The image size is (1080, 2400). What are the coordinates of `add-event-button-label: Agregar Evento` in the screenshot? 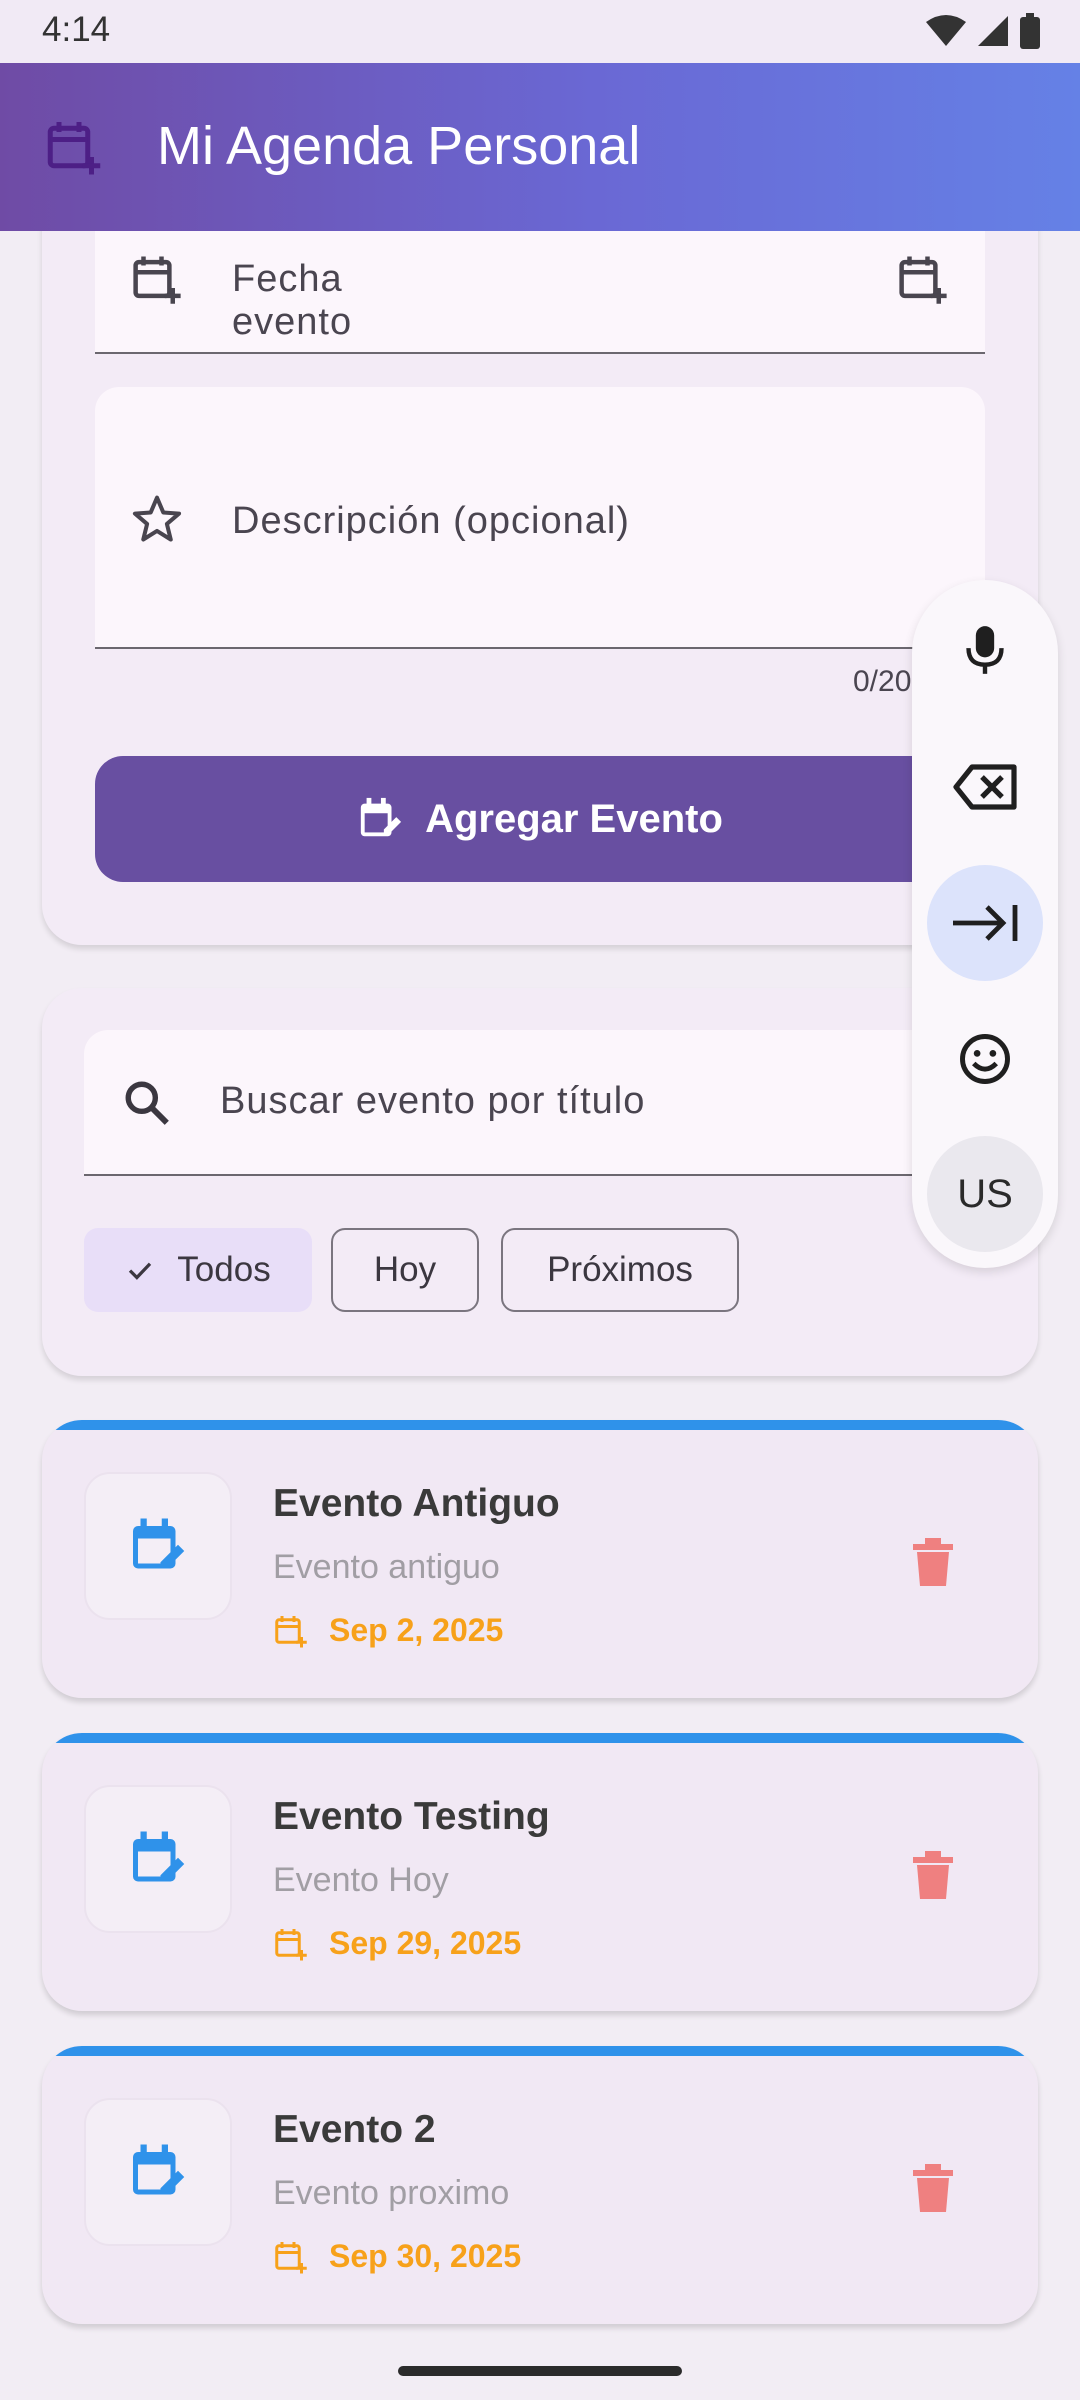 It's located at (574, 818).